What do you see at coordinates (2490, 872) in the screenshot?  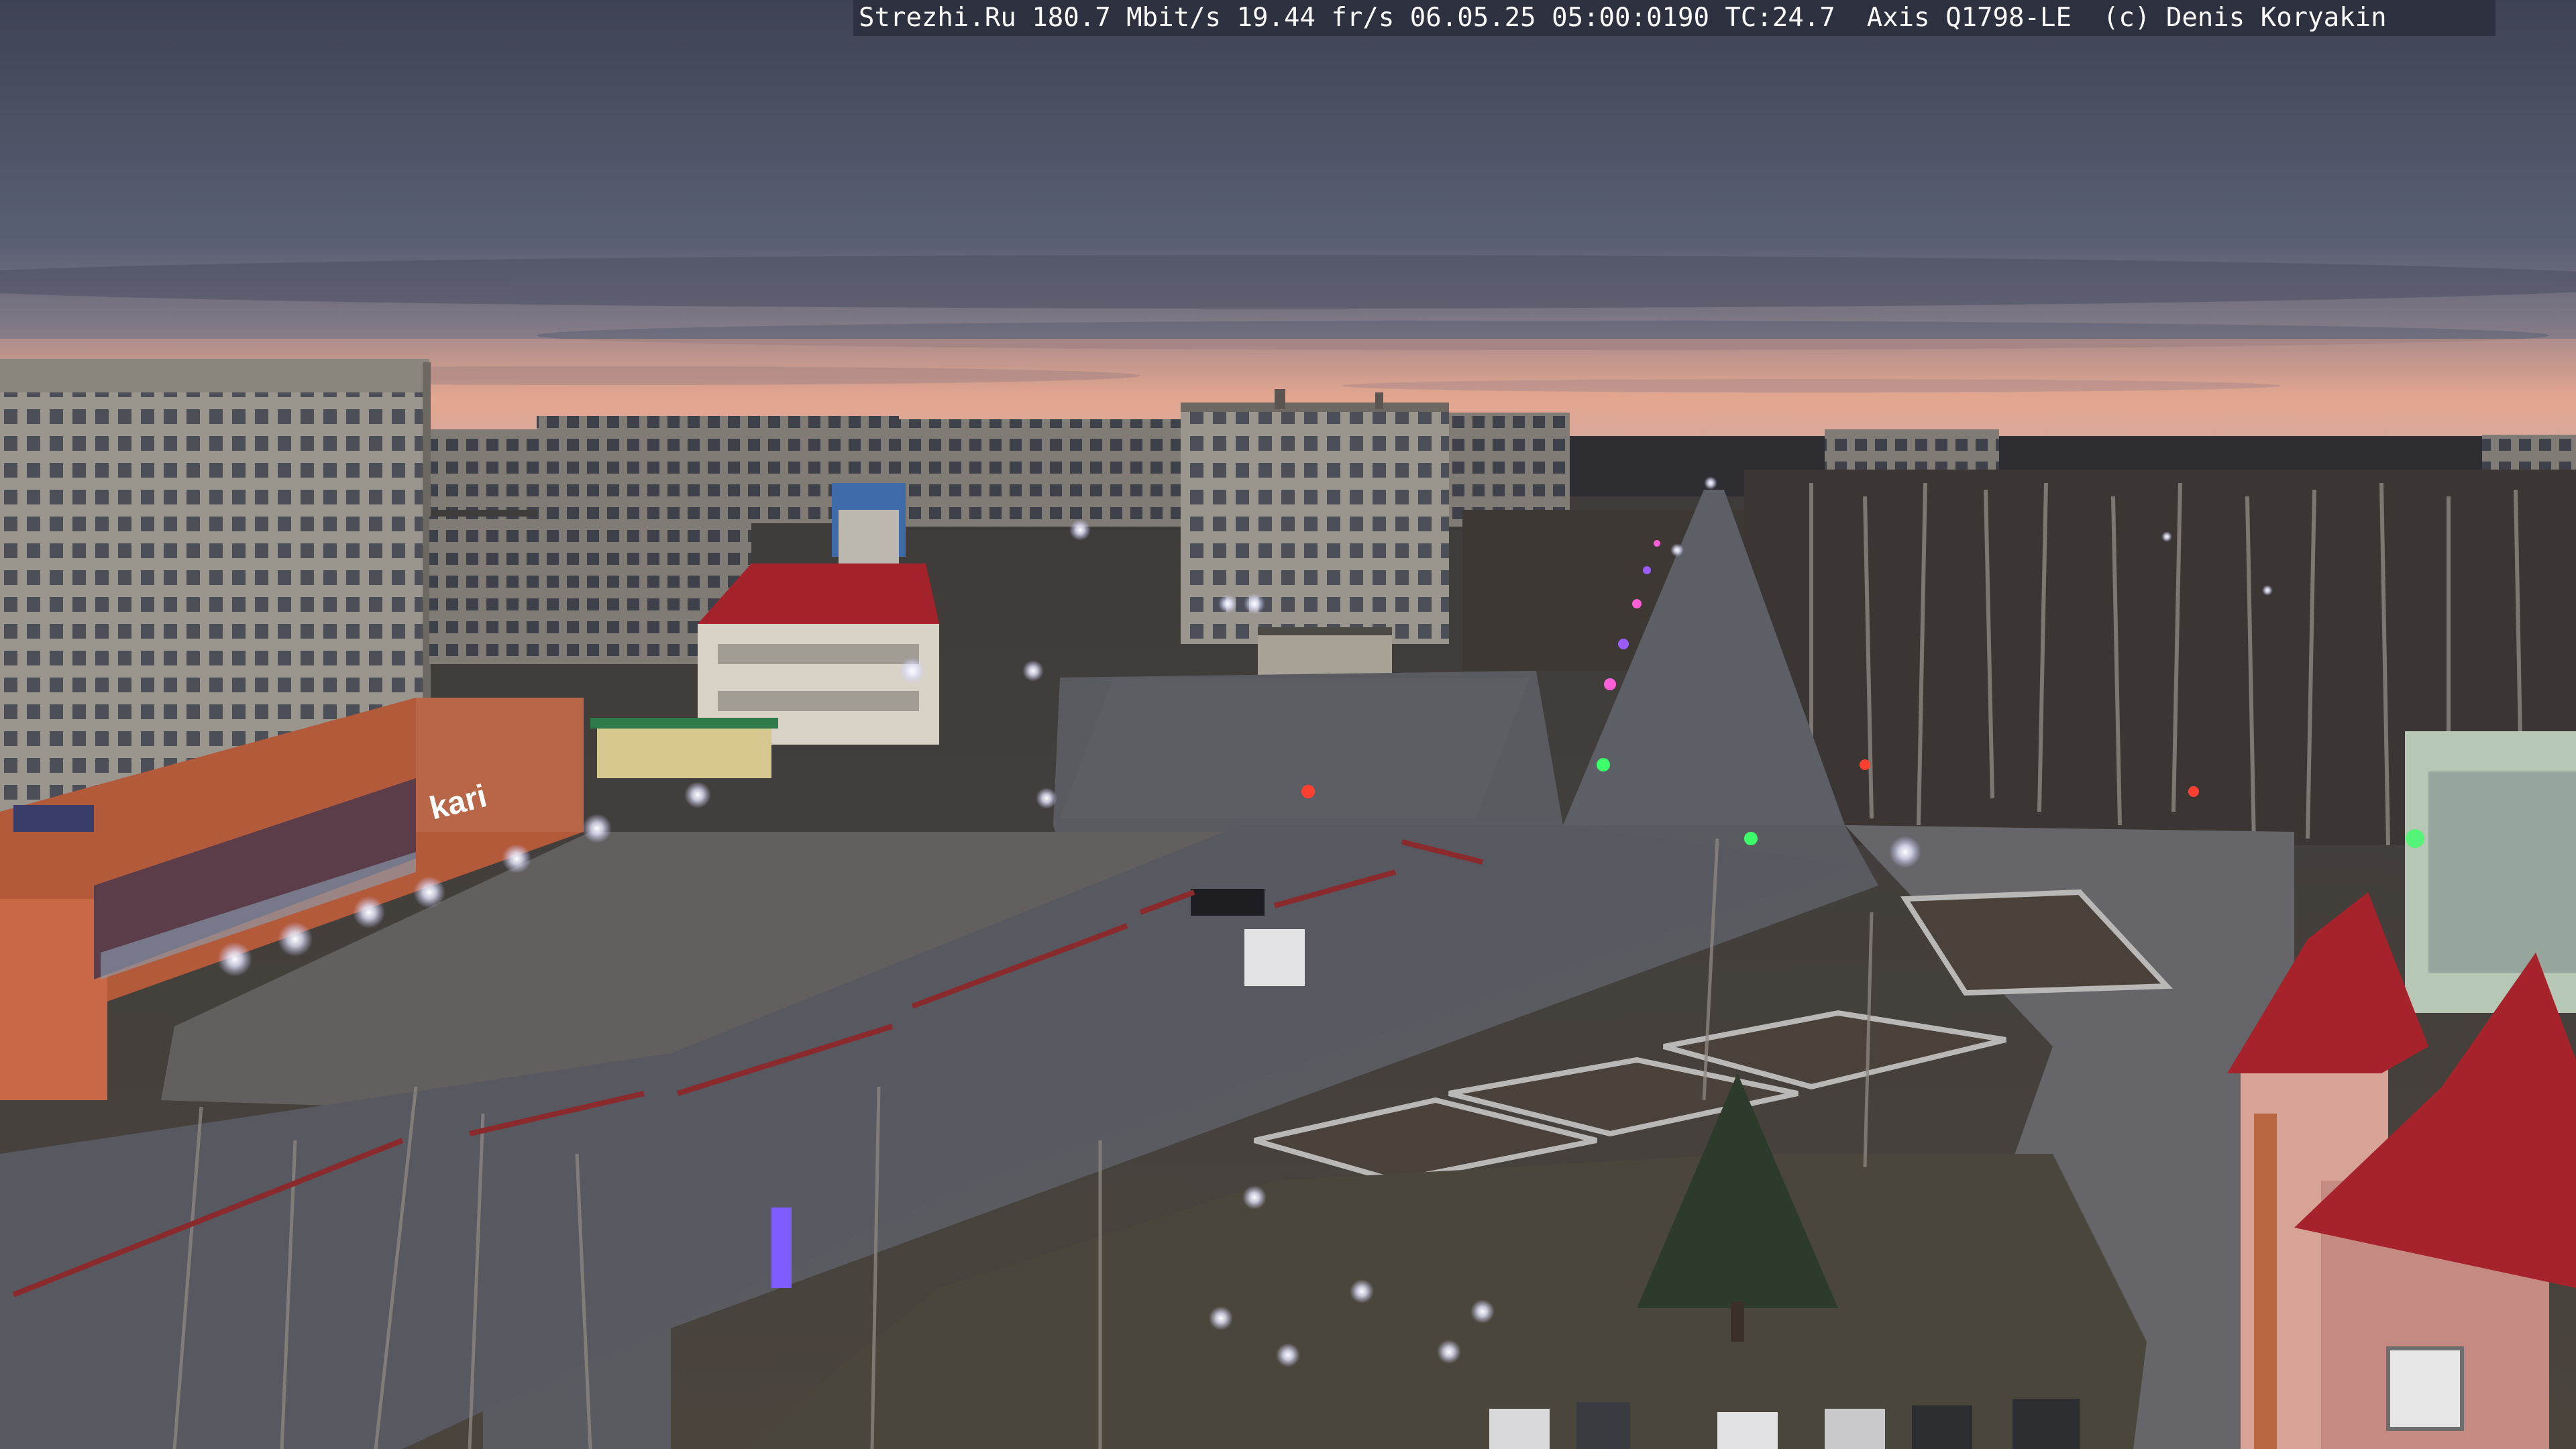 I see `right-building` at bounding box center [2490, 872].